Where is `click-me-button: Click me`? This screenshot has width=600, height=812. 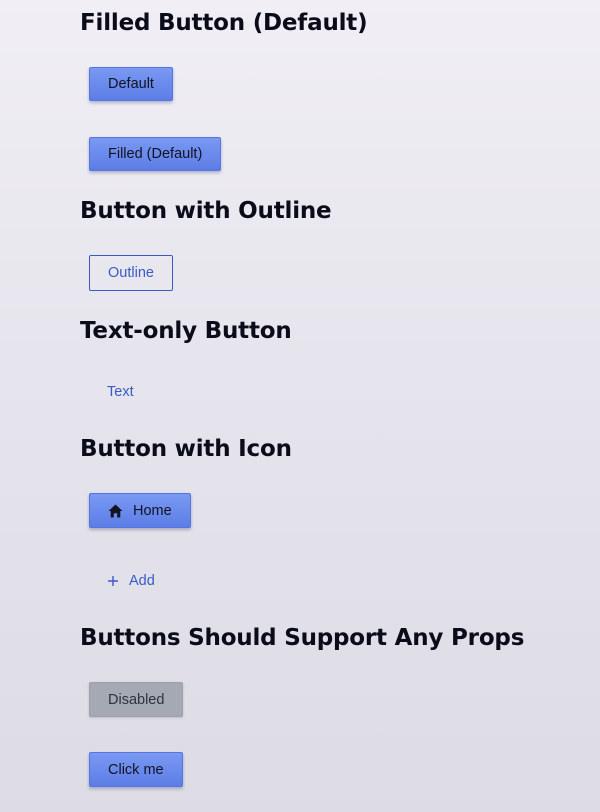 click-me-button: Click me is located at coordinates (136, 769).